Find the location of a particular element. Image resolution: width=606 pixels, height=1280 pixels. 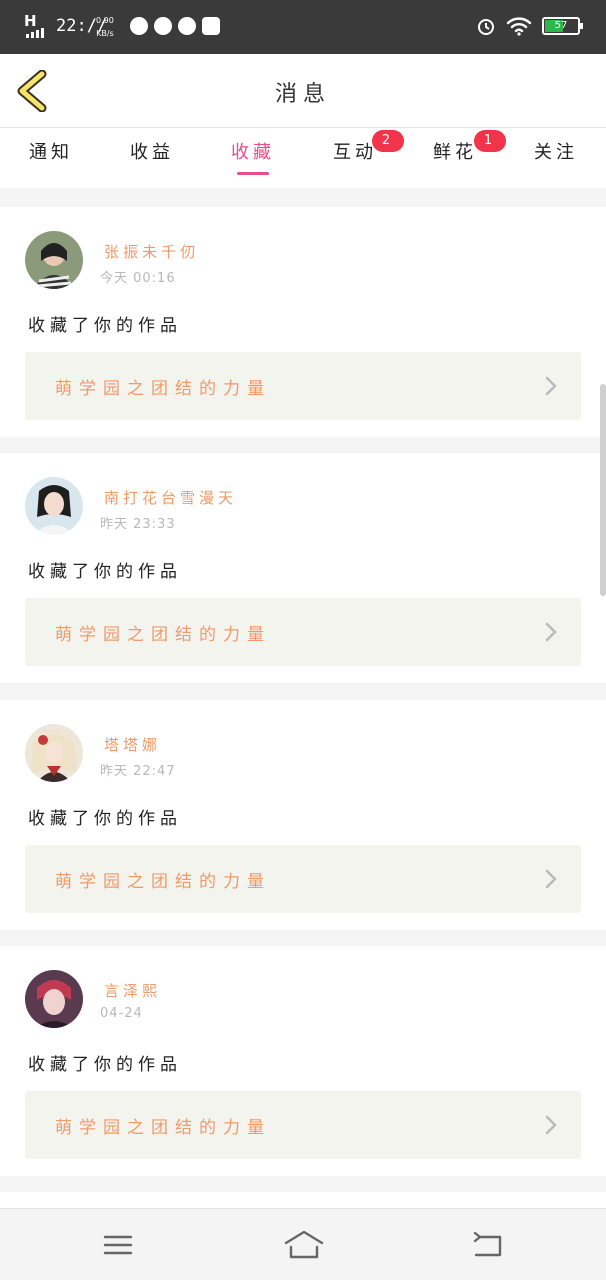

speed-unit: KB/s is located at coordinates (105, 33).